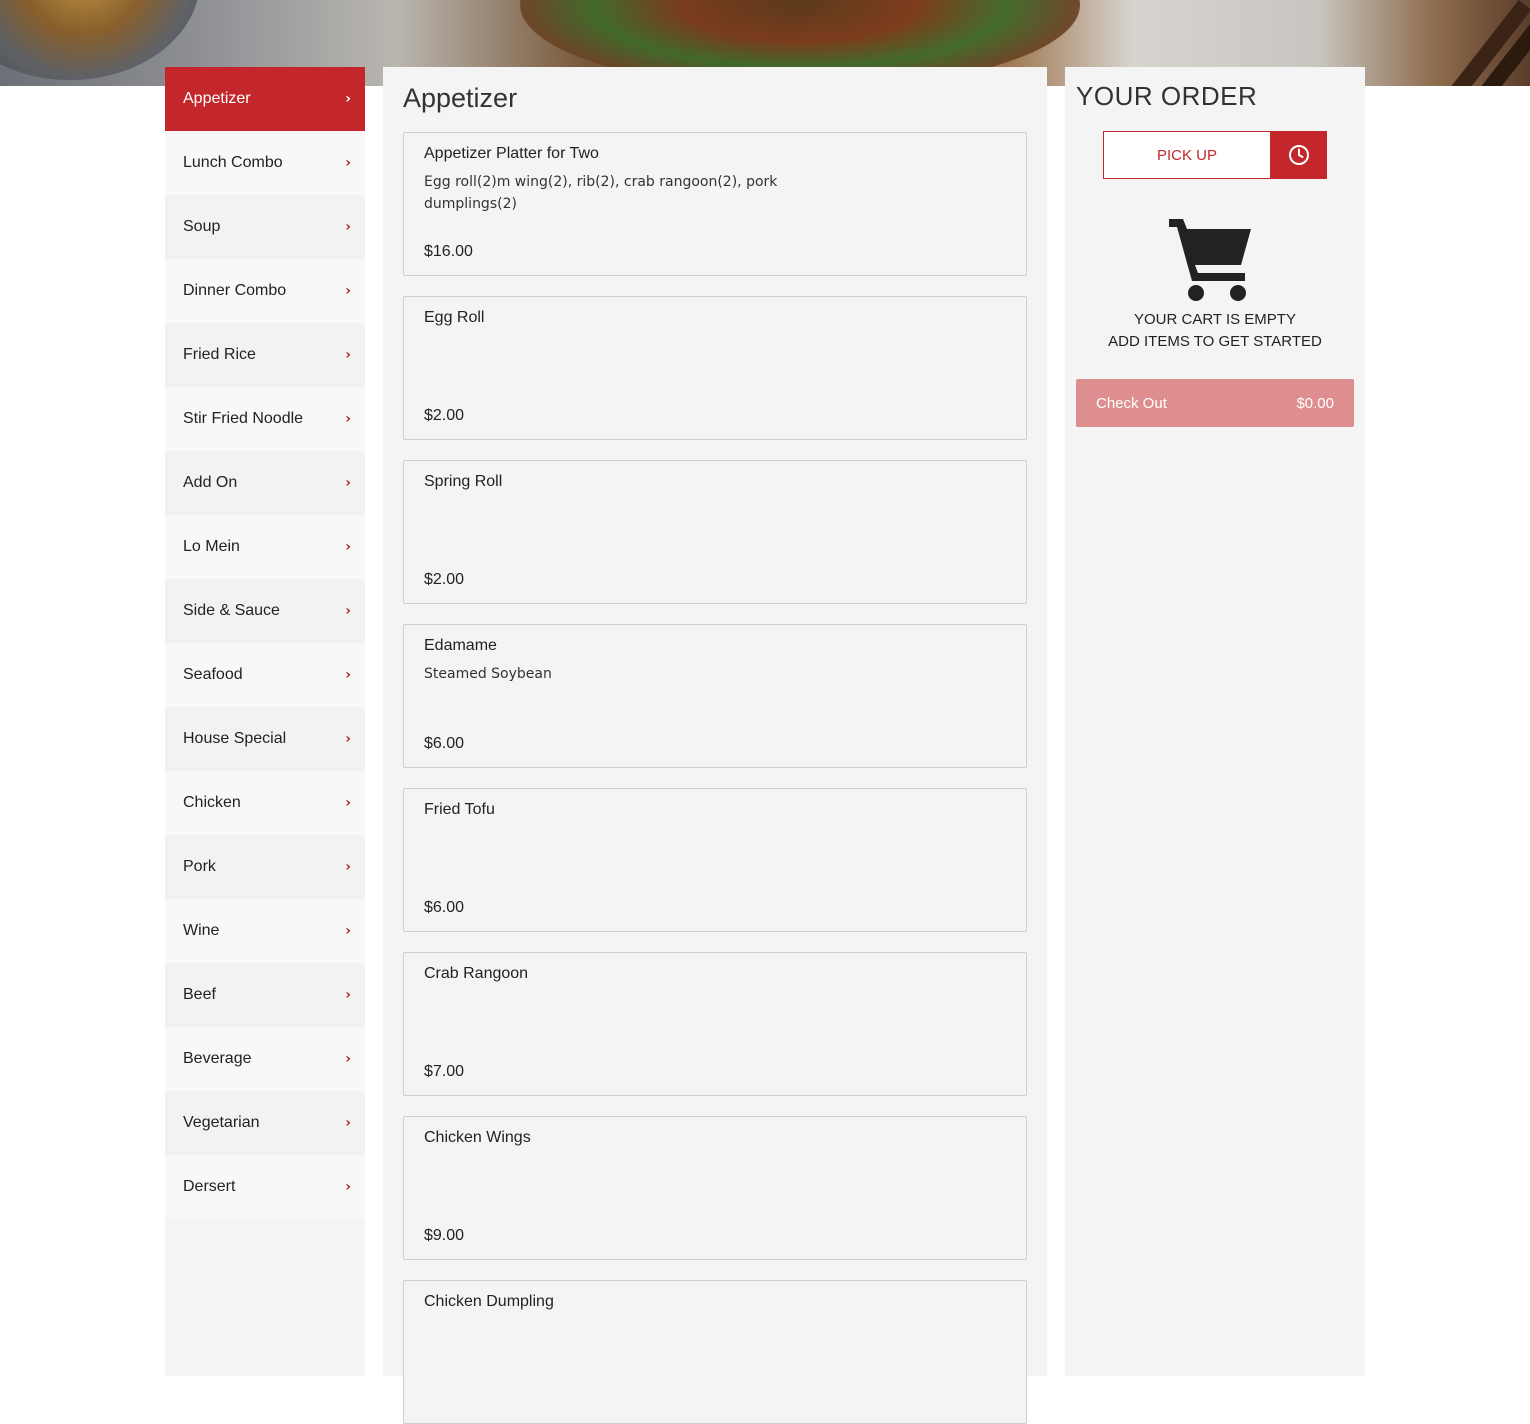 The height and width of the screenshot is (1424, 1530). Describe the element at coordinates (460, 98) in the screenshot. I see `section-title: Appetizer` at that location.